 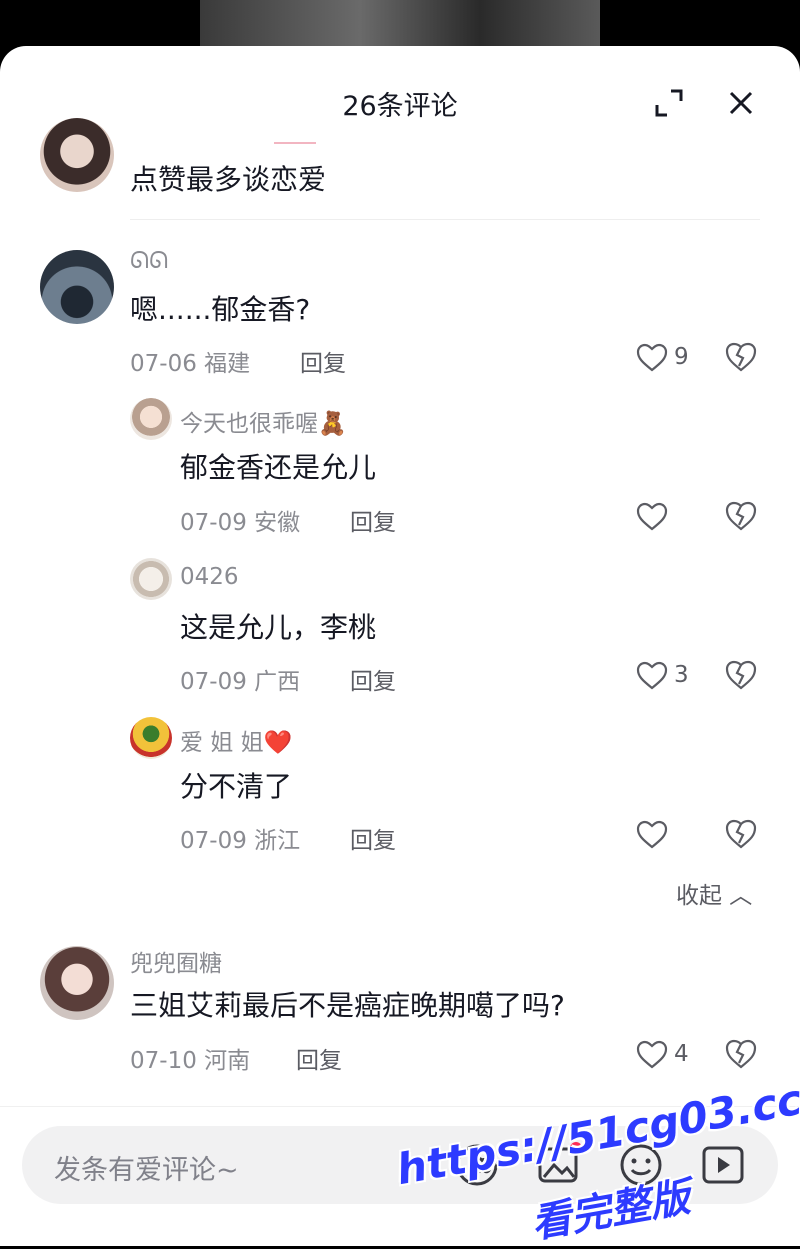 What do you see at coordinates (236, 740) in the screenshot?
I see `username: 爱 姐 姐❤️` at bounding box center [236, 740].